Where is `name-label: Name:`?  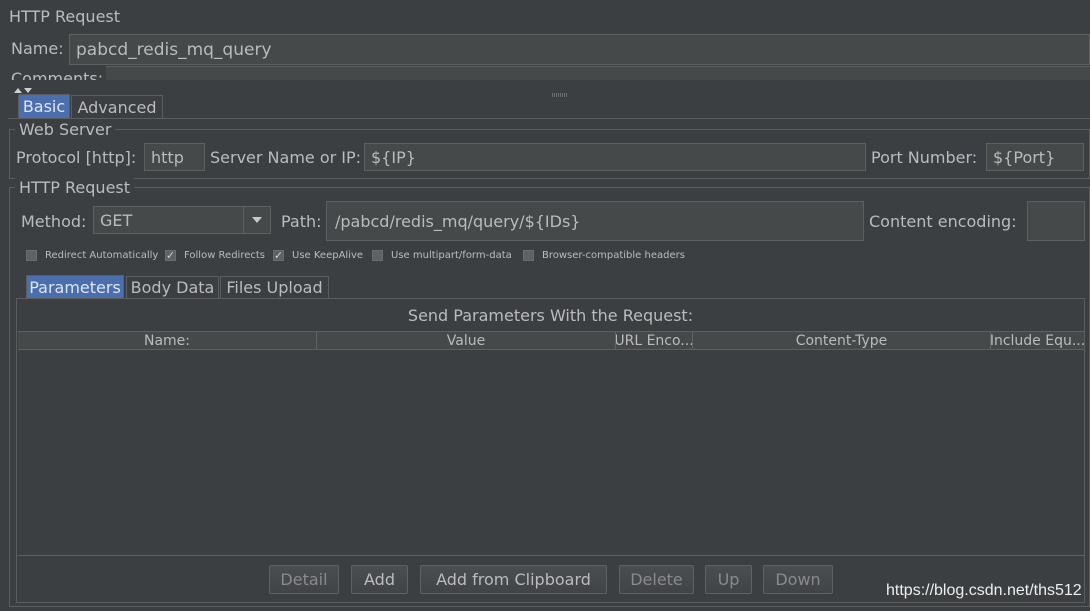
name-label: Name: is located at coordinates (37, 48).